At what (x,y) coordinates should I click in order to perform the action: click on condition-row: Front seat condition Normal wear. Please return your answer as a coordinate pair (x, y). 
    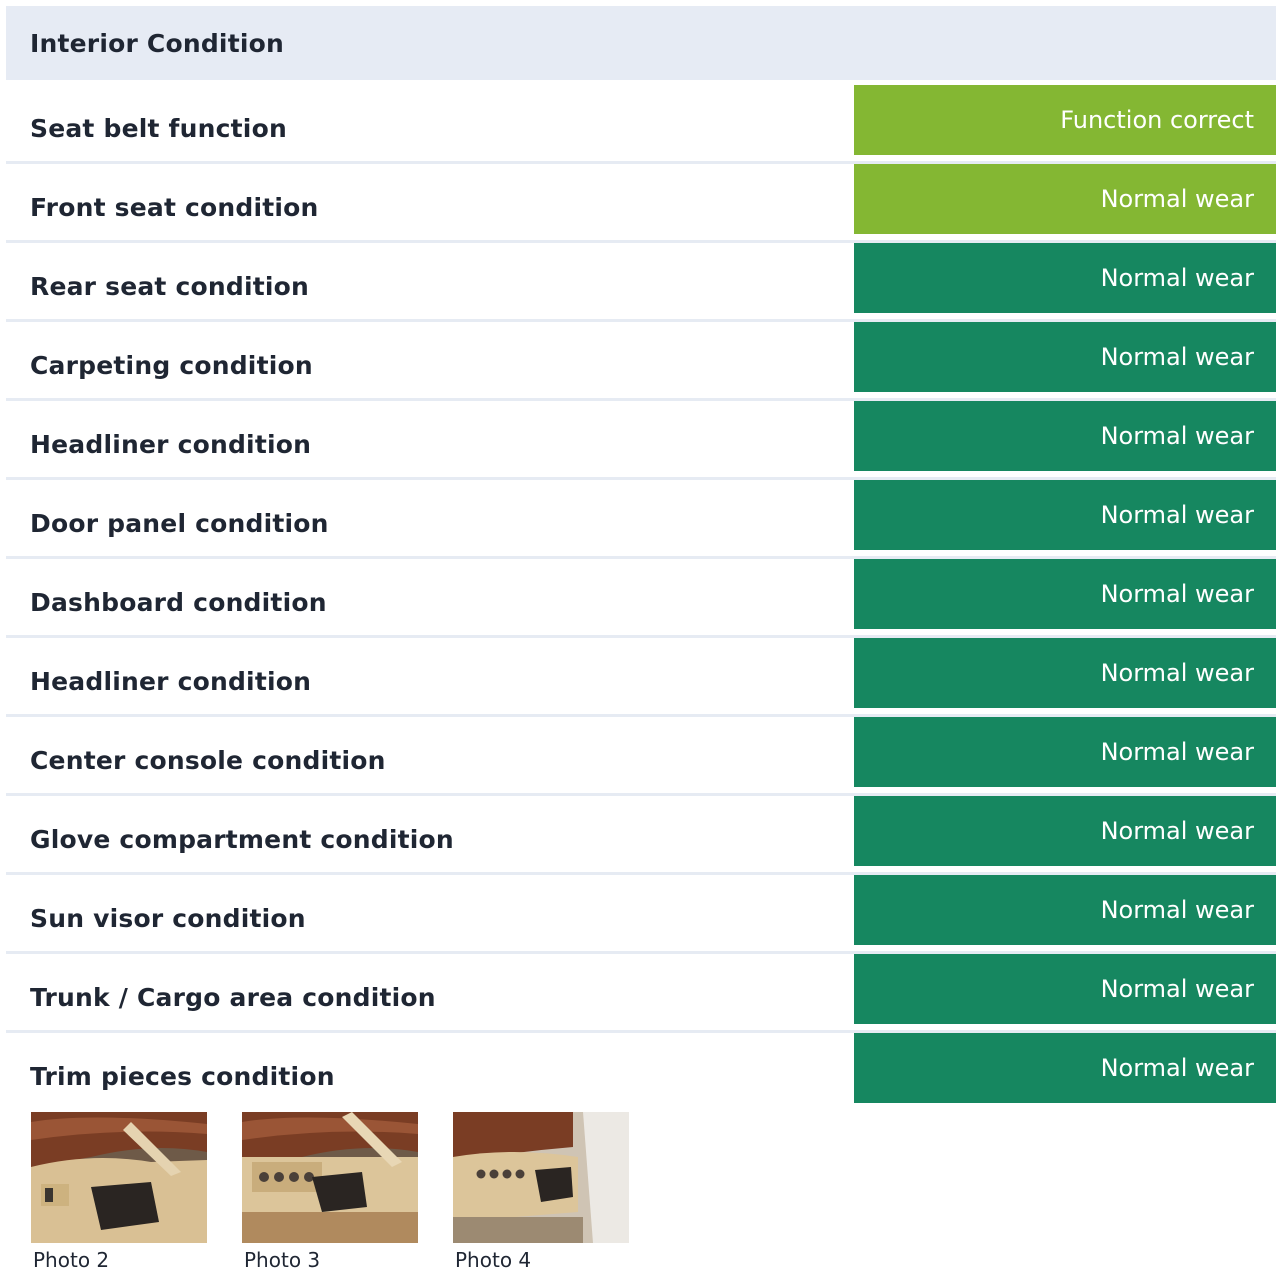
    Looking at the image, I should click on (641, 203).